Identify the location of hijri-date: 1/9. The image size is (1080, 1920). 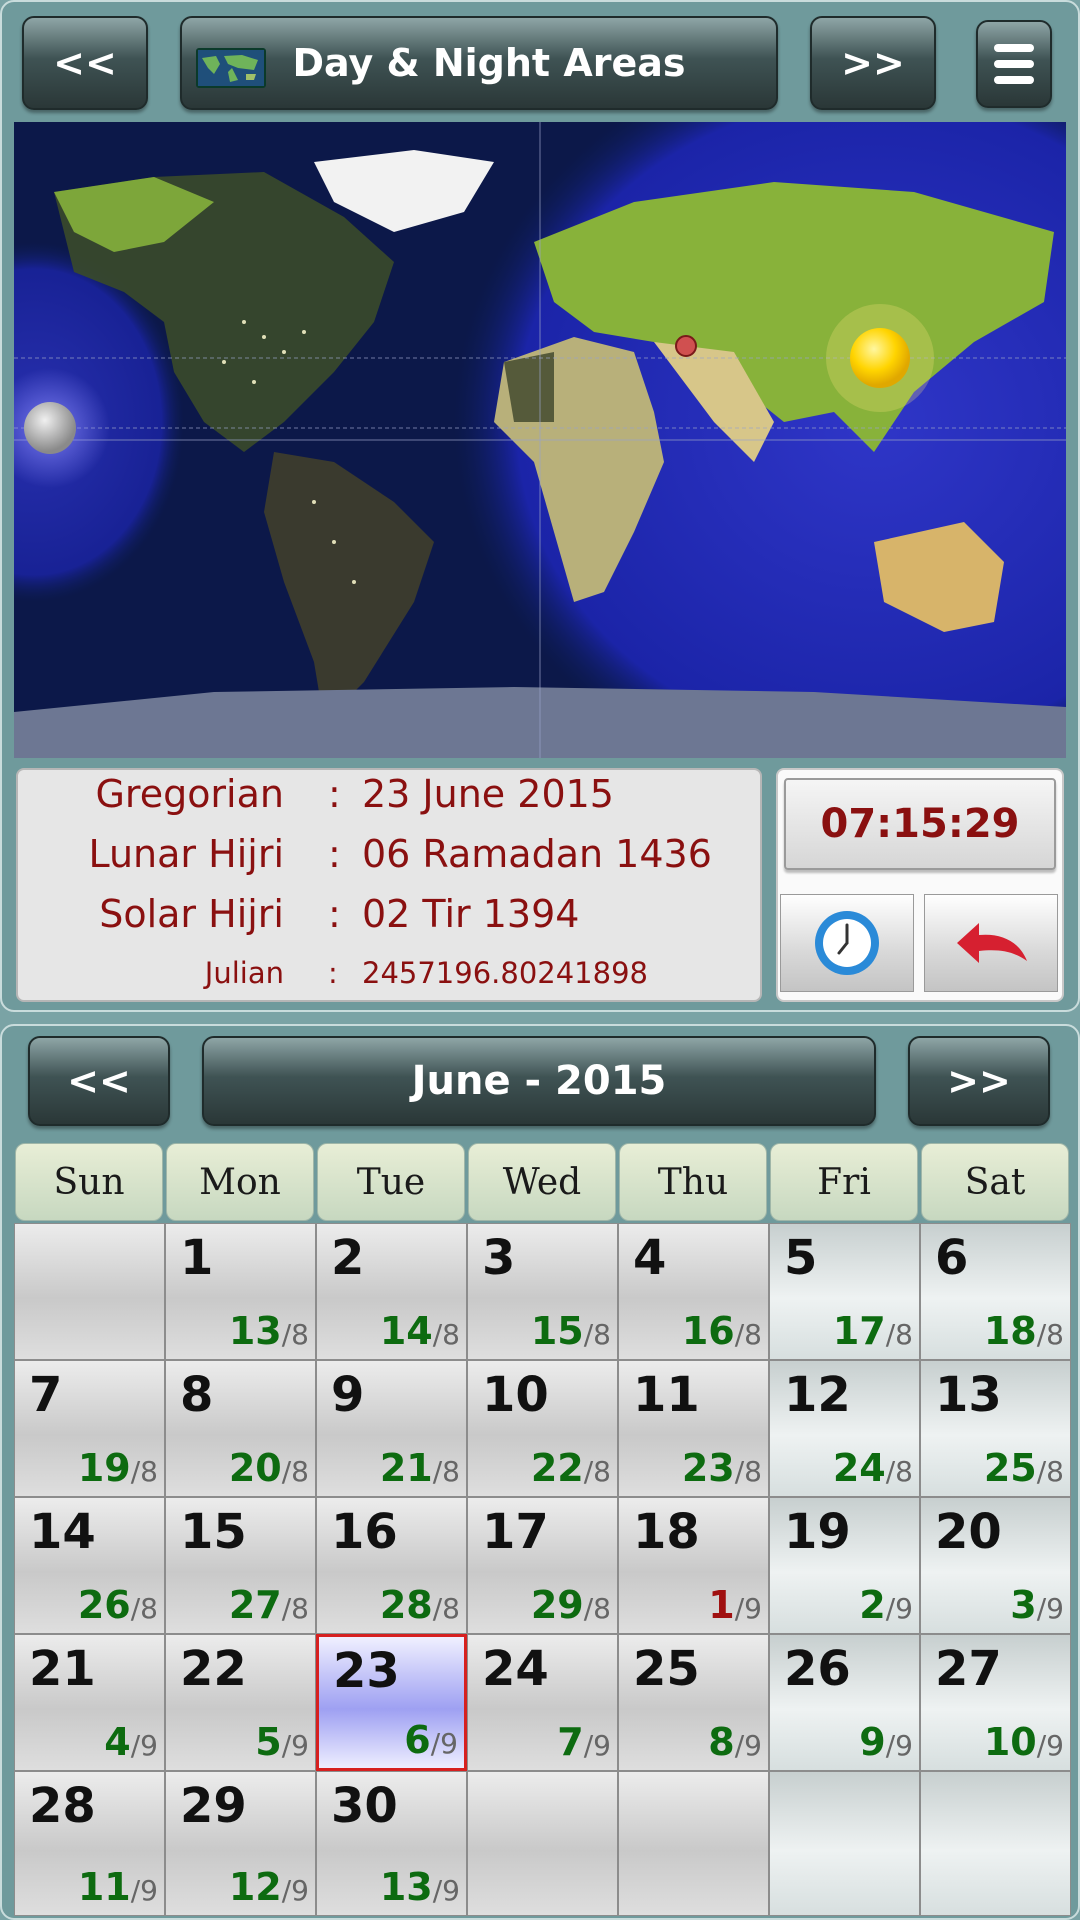
(735, 1605).